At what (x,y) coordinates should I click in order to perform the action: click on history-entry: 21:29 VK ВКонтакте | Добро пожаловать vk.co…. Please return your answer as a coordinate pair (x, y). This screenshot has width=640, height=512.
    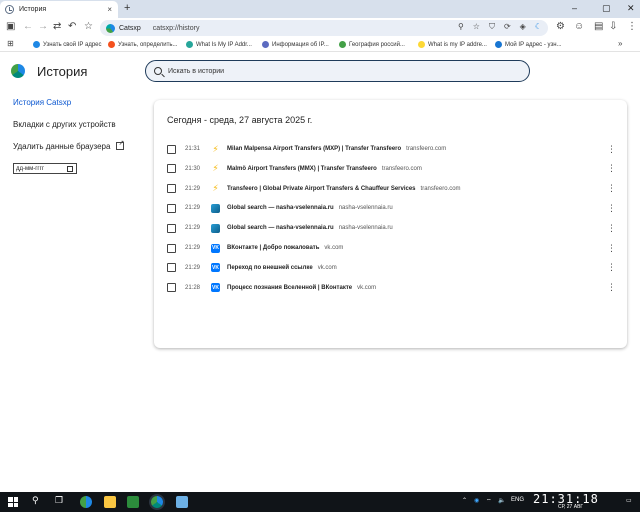
    Looking at the image, I should click on (390, 248).